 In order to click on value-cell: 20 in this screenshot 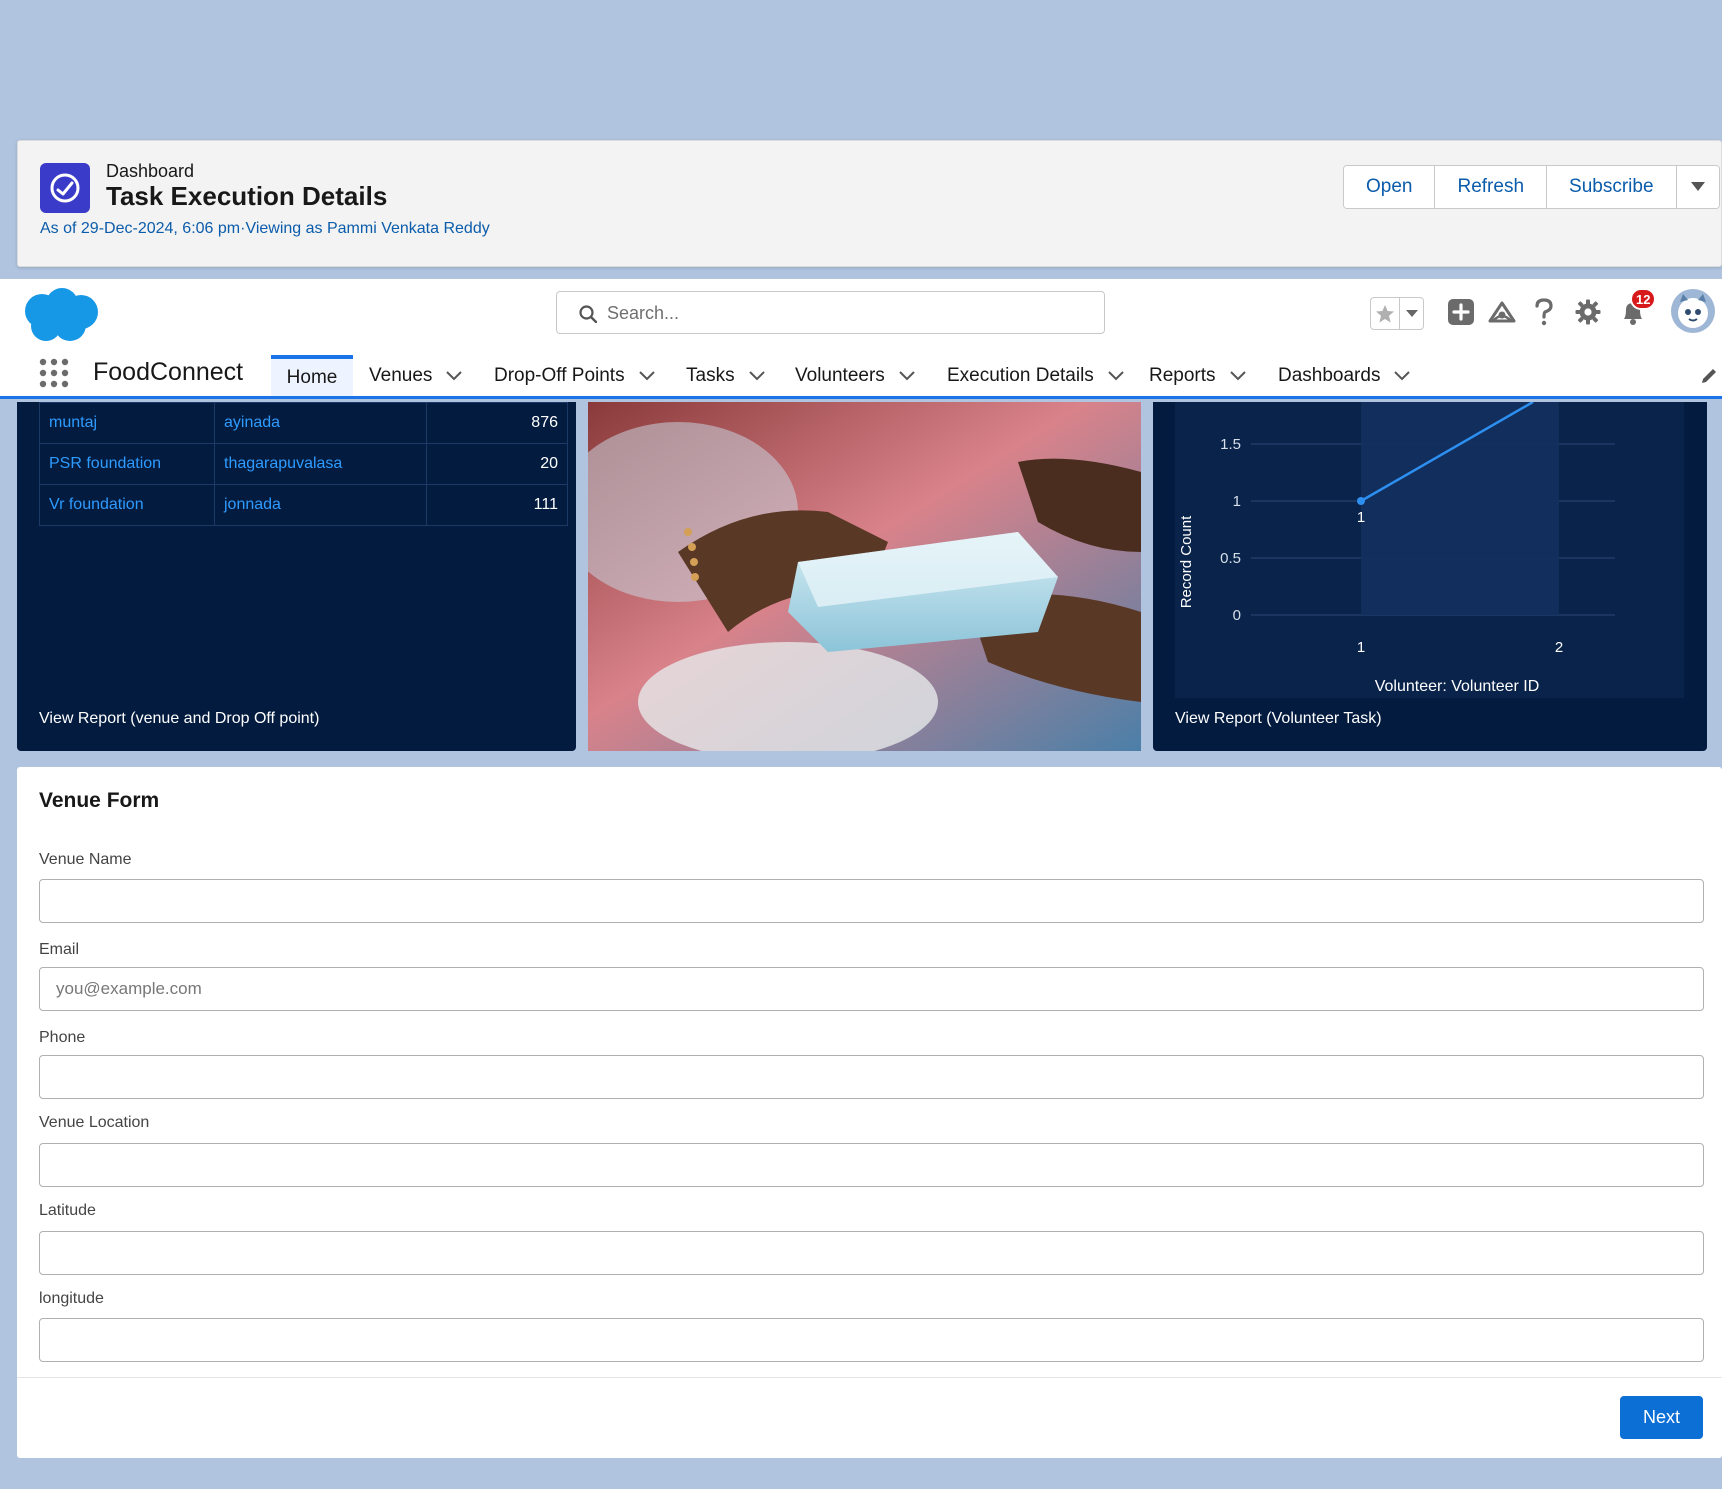, I will do `click(497, 464)`.